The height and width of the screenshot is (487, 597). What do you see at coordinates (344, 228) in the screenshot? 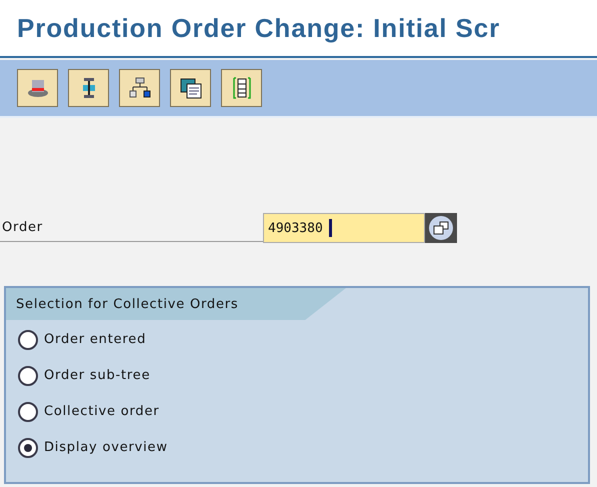
I see `order-field: 4903380` at bounding box center [344, 228].